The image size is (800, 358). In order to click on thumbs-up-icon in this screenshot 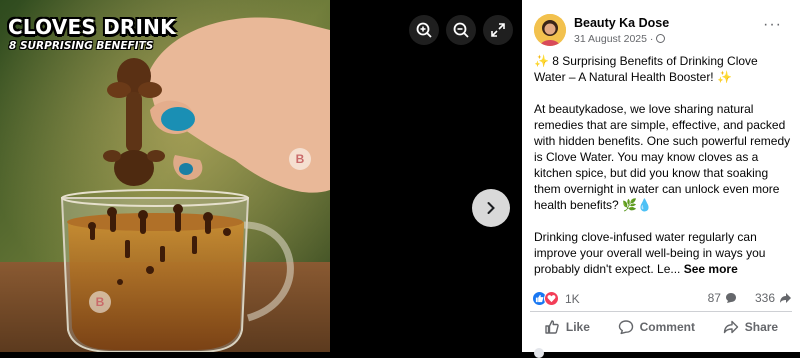, I will do `click(552, 327)`.